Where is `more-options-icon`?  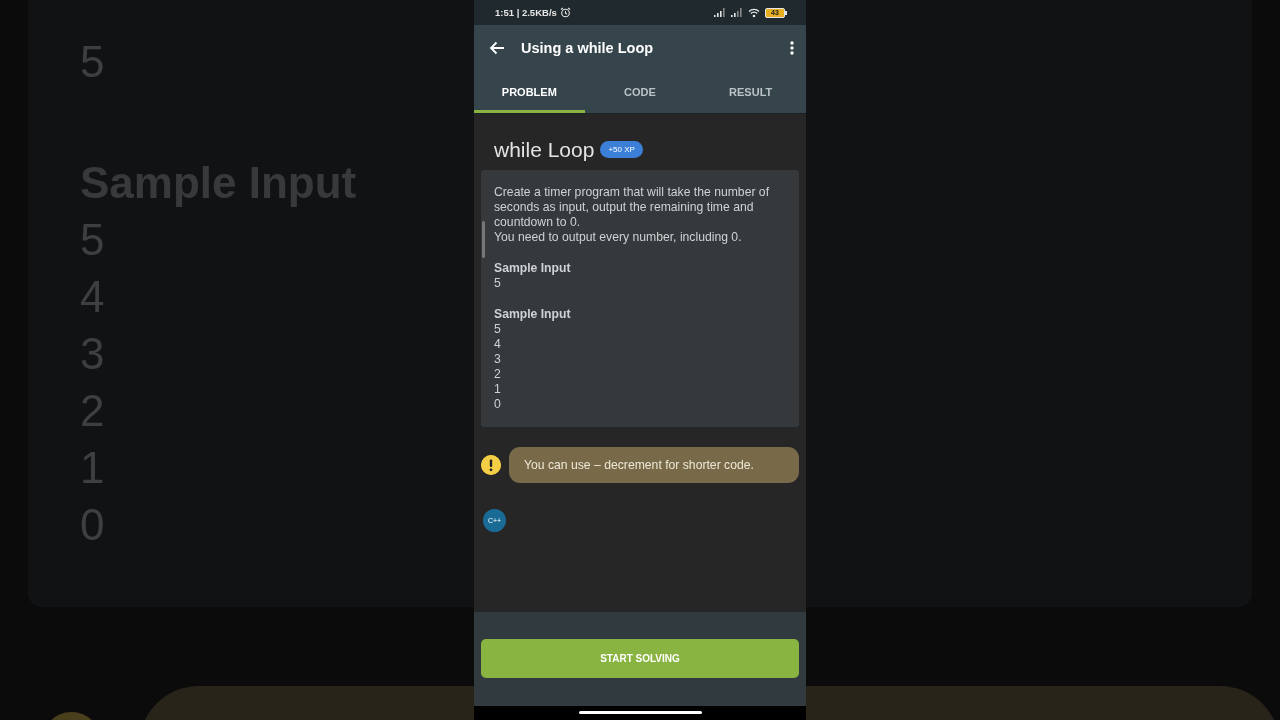
more-options-icon is located at coordinates (792, 47).